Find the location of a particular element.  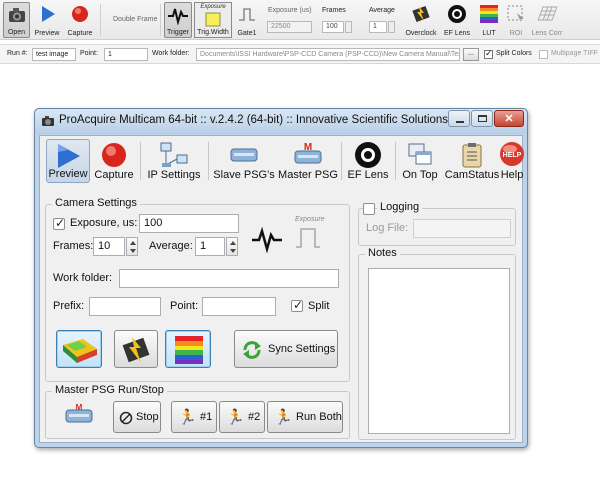

exposure-pulse-icon is located at coordinates (213, 19).